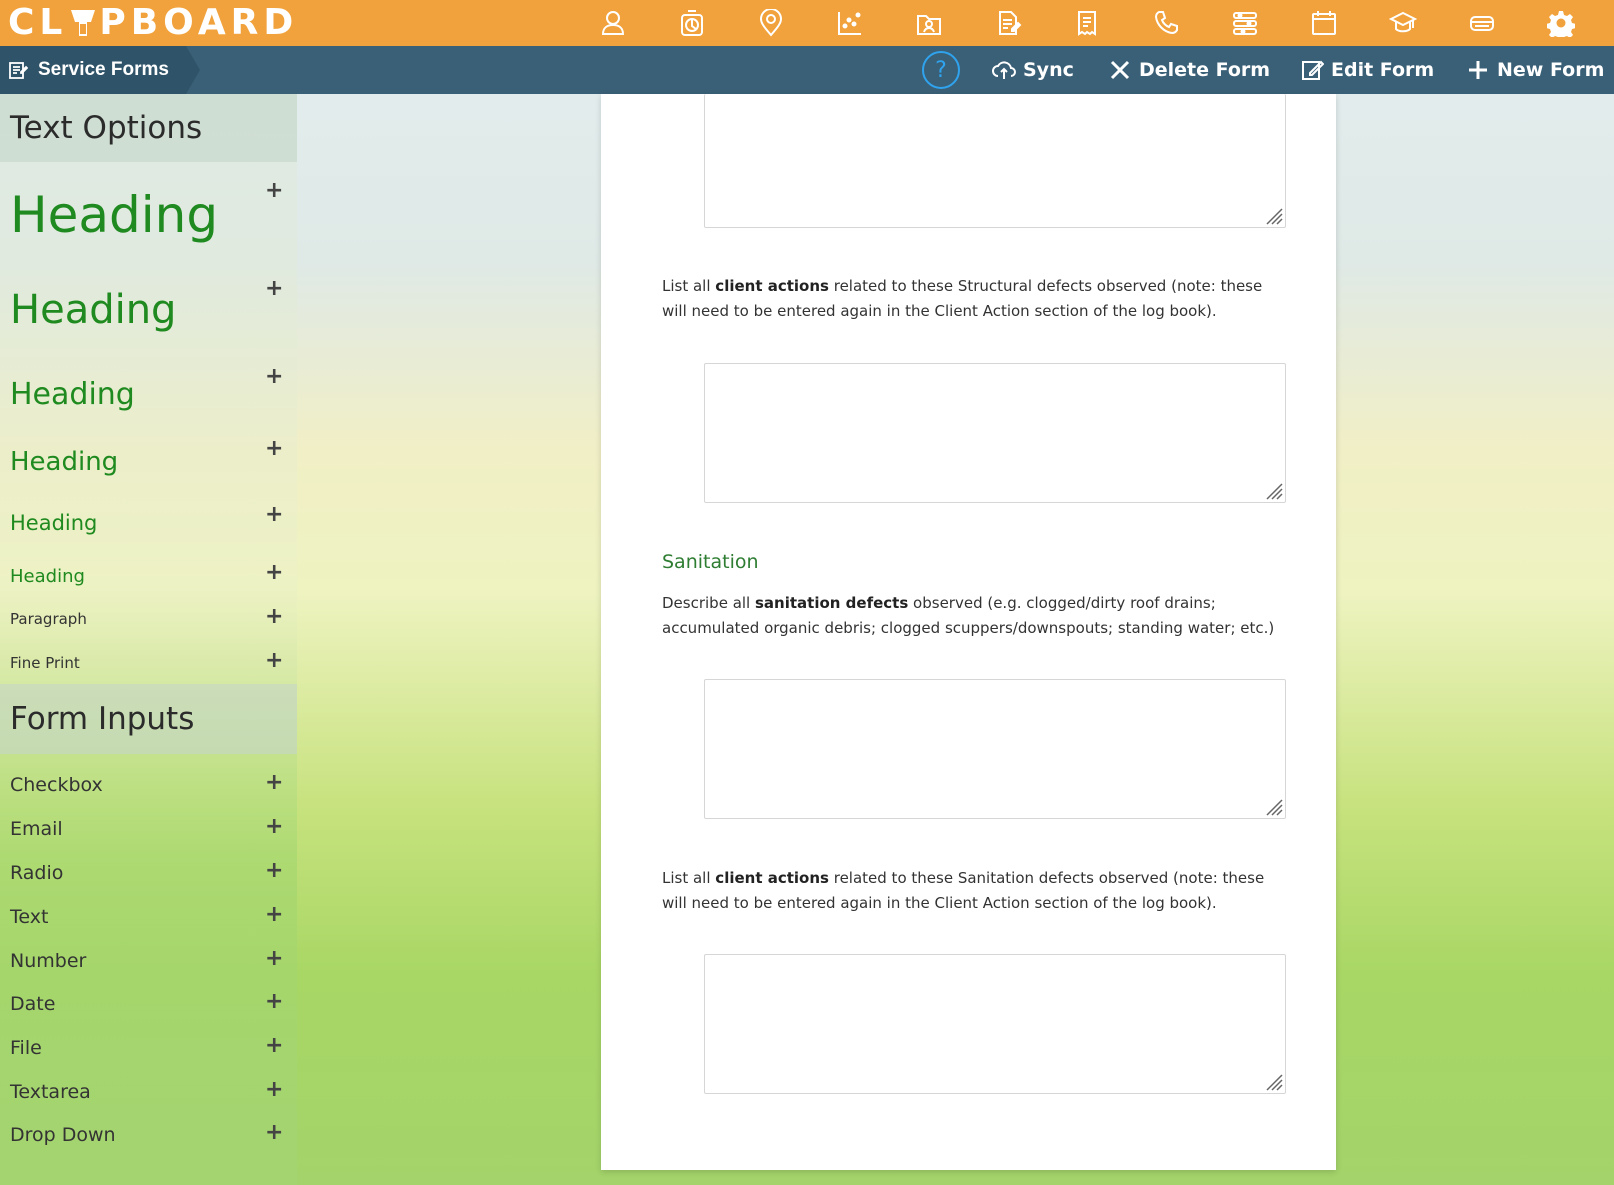 The image size is (1614, 1185). I want to click on structural-actions-textarea, so click(995, 433).